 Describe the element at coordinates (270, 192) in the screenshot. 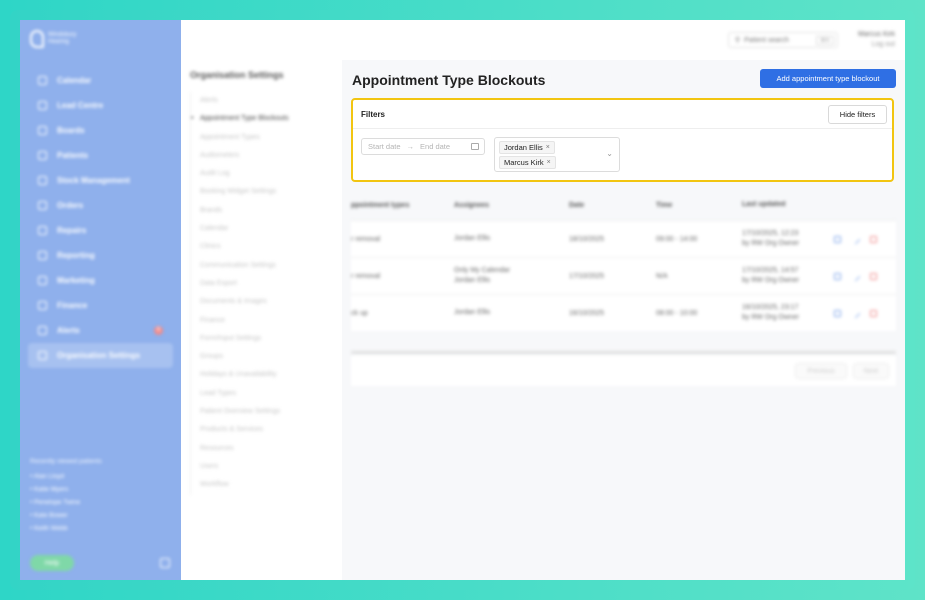

I see `settings-nav-item: Booking Widget Settings` at that location.